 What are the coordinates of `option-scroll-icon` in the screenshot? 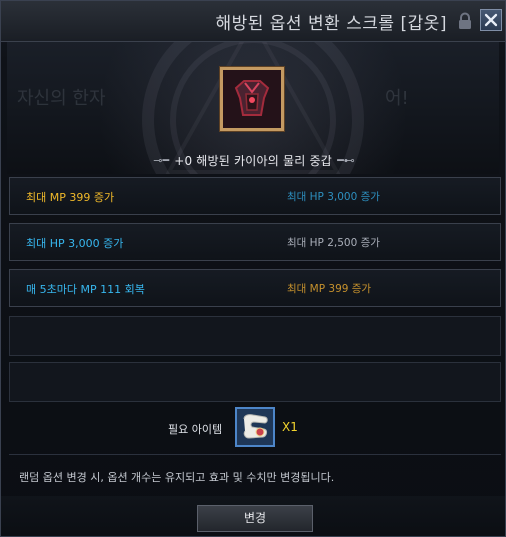 It's located at (255, 427).